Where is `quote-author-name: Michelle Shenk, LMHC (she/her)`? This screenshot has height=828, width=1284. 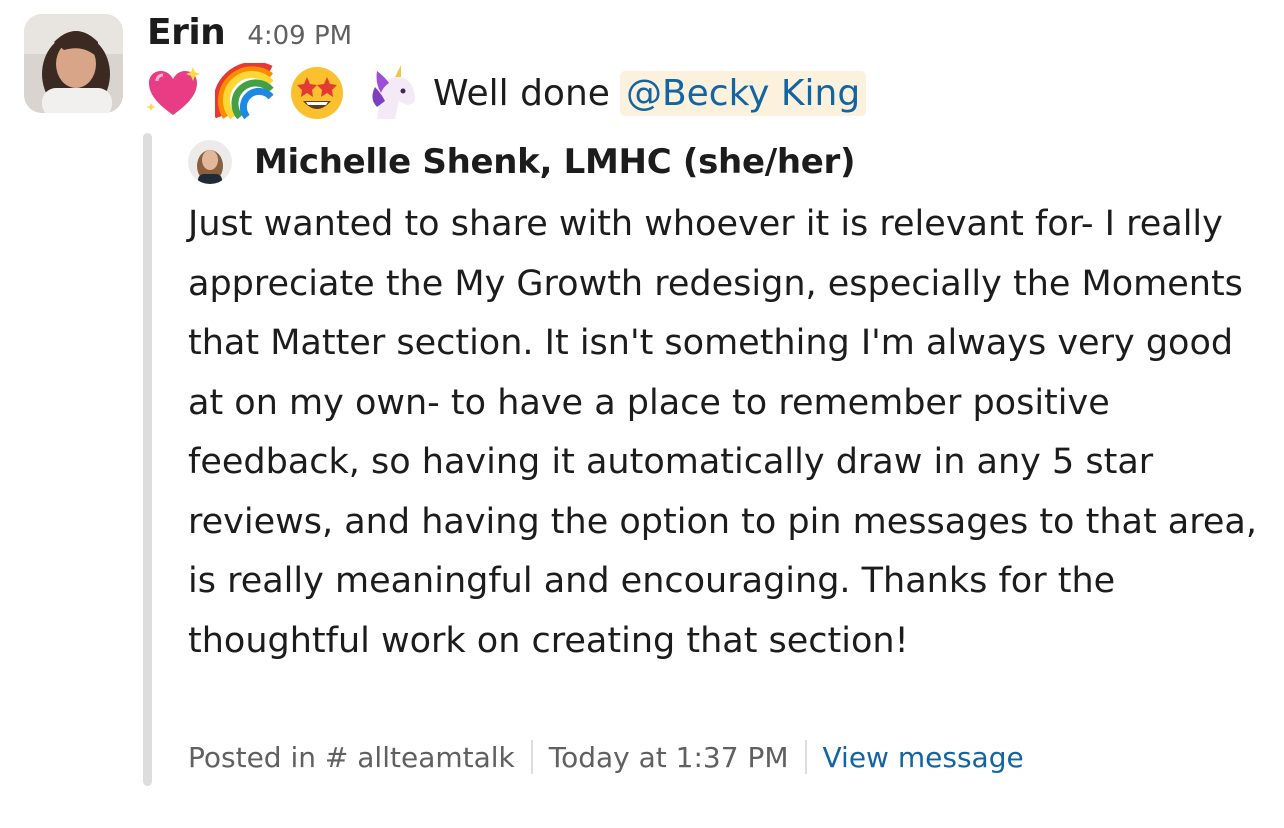 quote-author-name: Michelle Shenk, LMHC (she/her) is located at coordinates (555, 162).